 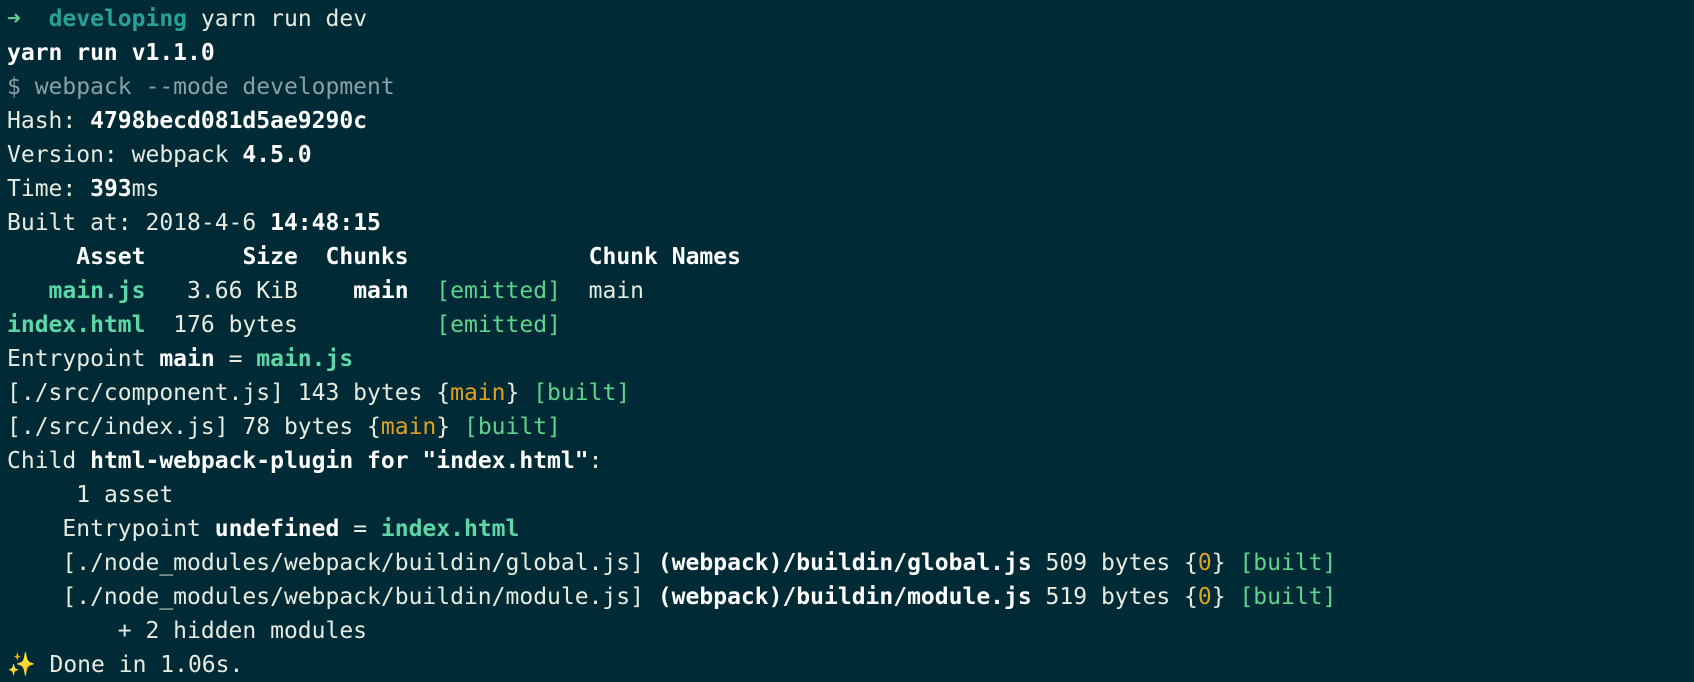 What do you see at coordinates (145, 189) in the screenshot?
I see `time-unit: ms` at bounding box center [145, 189].